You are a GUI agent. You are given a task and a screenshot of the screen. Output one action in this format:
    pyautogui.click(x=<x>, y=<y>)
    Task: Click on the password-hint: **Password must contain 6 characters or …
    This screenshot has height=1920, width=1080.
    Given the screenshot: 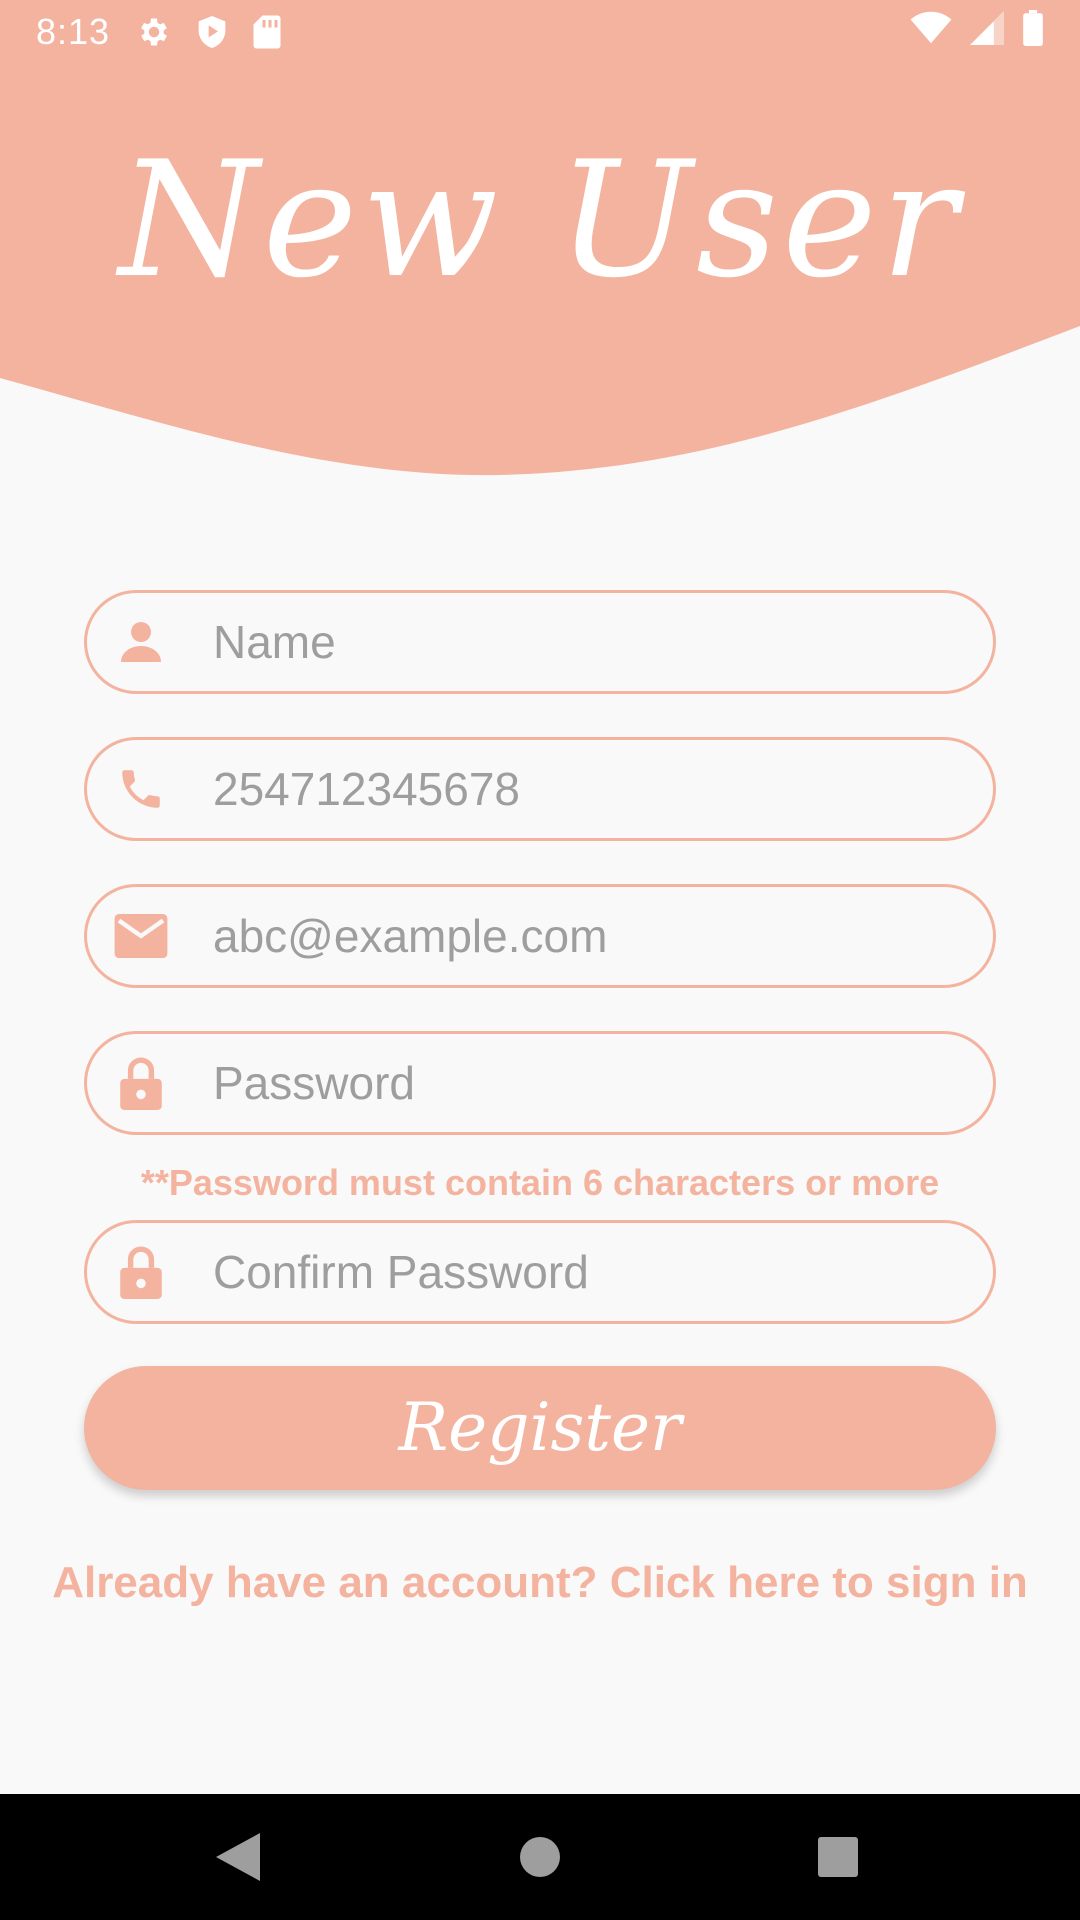 What is the action you would take?
    pyautogui.click(x=540, y=1182)
    